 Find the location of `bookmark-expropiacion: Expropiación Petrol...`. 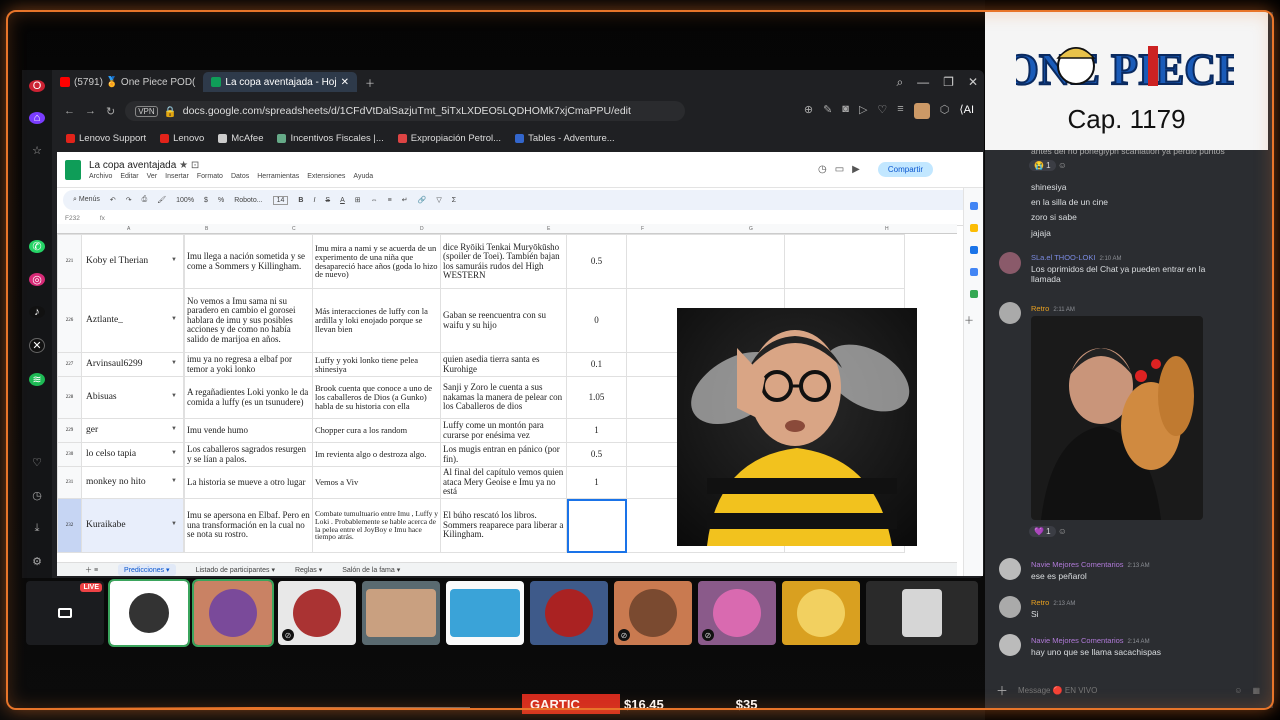

bookmark-expropiacion: Expropiación Petrol... is located at coordinates (449, 138).